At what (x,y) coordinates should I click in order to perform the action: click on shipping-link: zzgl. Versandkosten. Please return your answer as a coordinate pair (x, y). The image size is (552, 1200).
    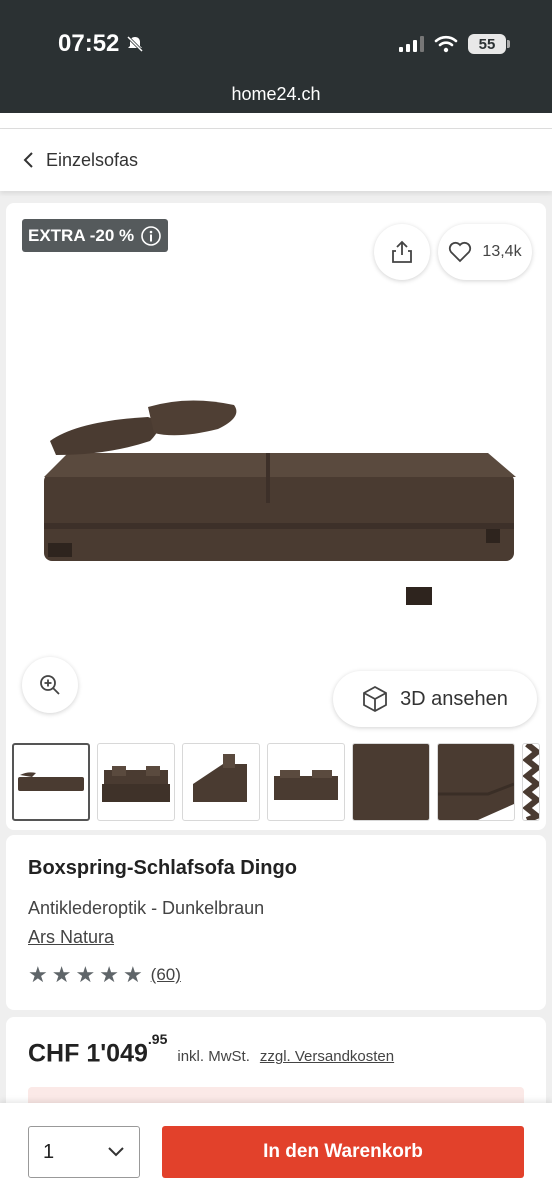
    Looking at the image, I should click on (327, 1056).